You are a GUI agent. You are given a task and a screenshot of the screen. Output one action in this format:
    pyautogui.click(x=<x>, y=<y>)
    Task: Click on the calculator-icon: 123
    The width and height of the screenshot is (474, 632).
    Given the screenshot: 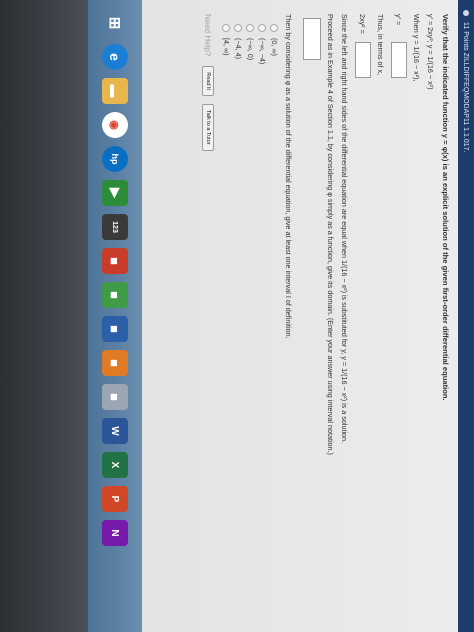 What is the action you would take?
    pyautogui.click(x=115, y=227)
    